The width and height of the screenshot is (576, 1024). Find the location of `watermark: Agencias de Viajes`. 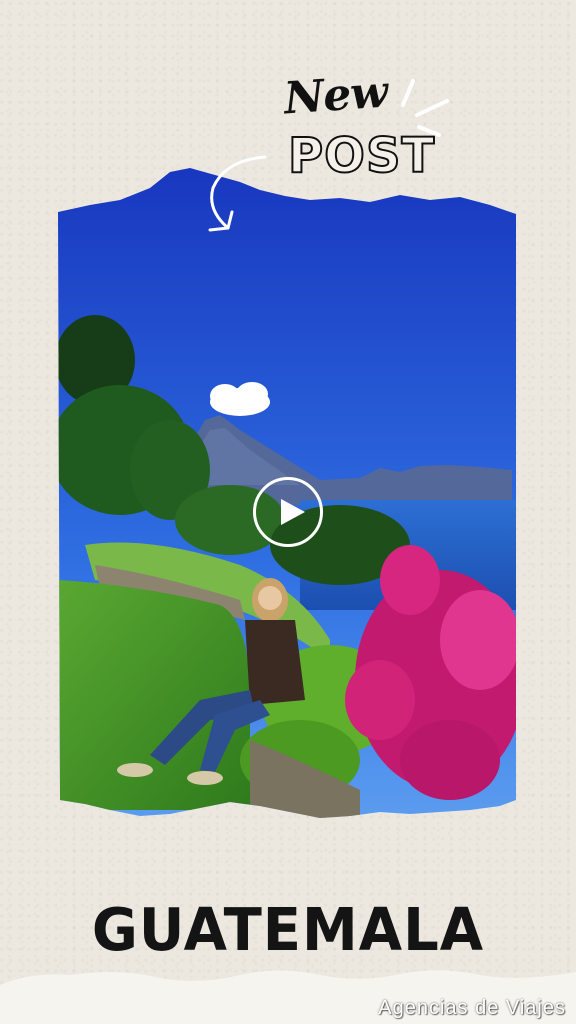

watermark: Agencias de Viajes is located at coordinates (472, 1008).